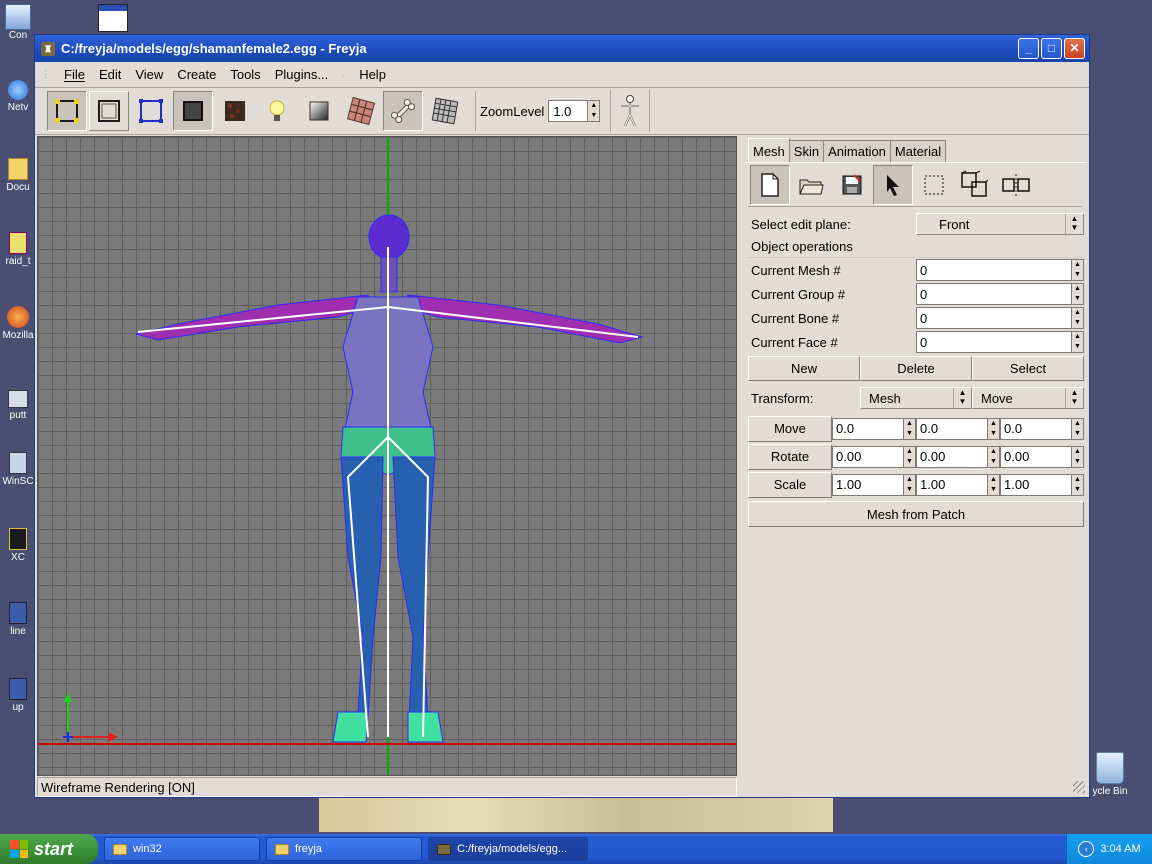 This screenshot has height=864, width=1152. I want to click on menu-tools: Tools, so click(245, 74).